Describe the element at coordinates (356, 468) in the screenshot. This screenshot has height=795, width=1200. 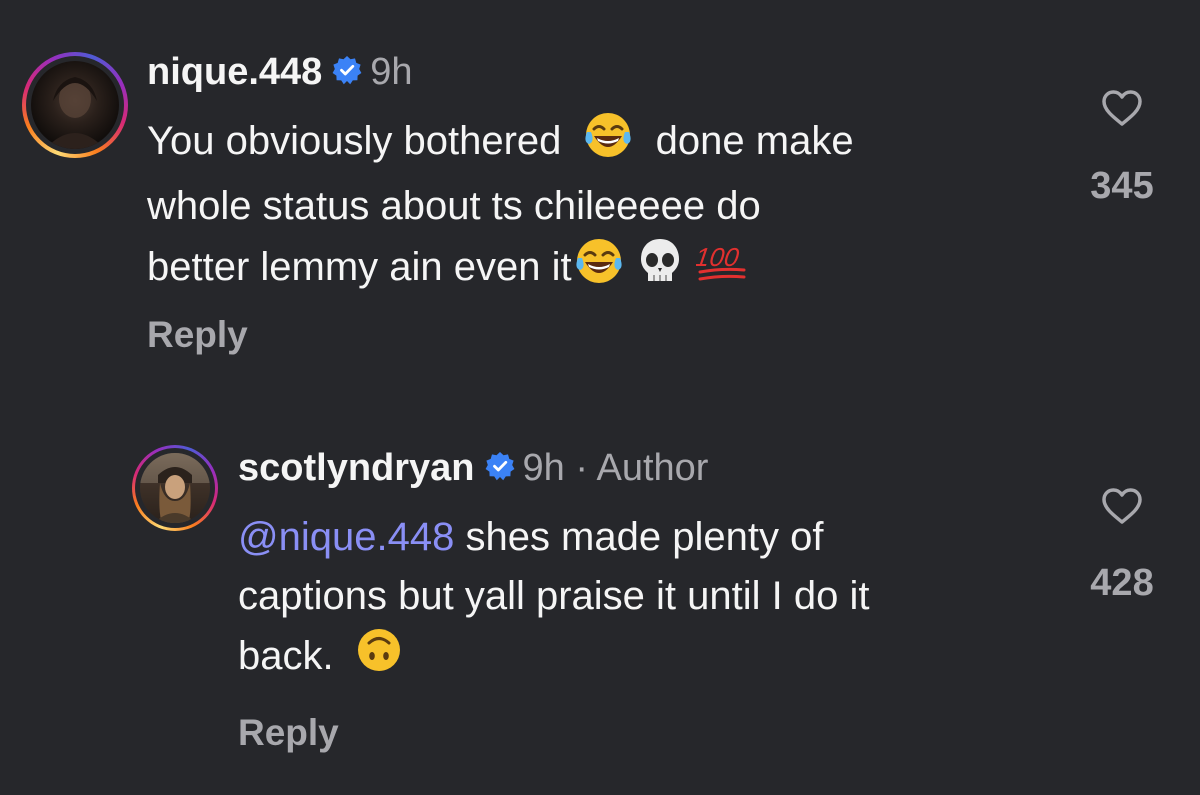
I see `username: scotlyndryan` at that location.